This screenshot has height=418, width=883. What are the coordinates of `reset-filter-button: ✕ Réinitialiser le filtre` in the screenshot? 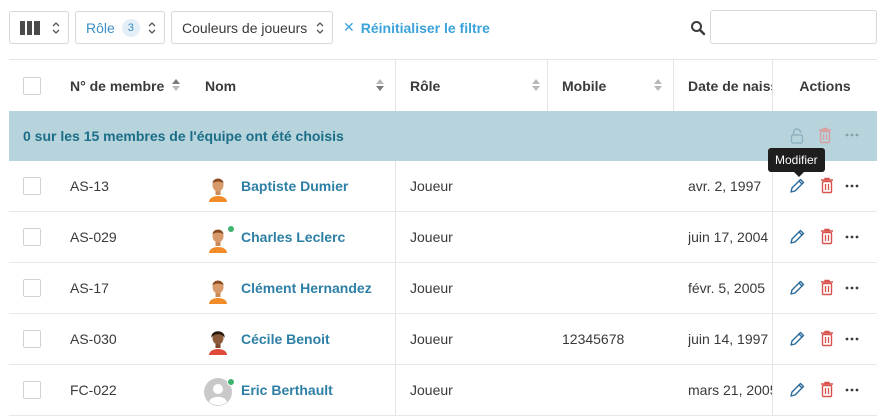 It's located at (416, 27).